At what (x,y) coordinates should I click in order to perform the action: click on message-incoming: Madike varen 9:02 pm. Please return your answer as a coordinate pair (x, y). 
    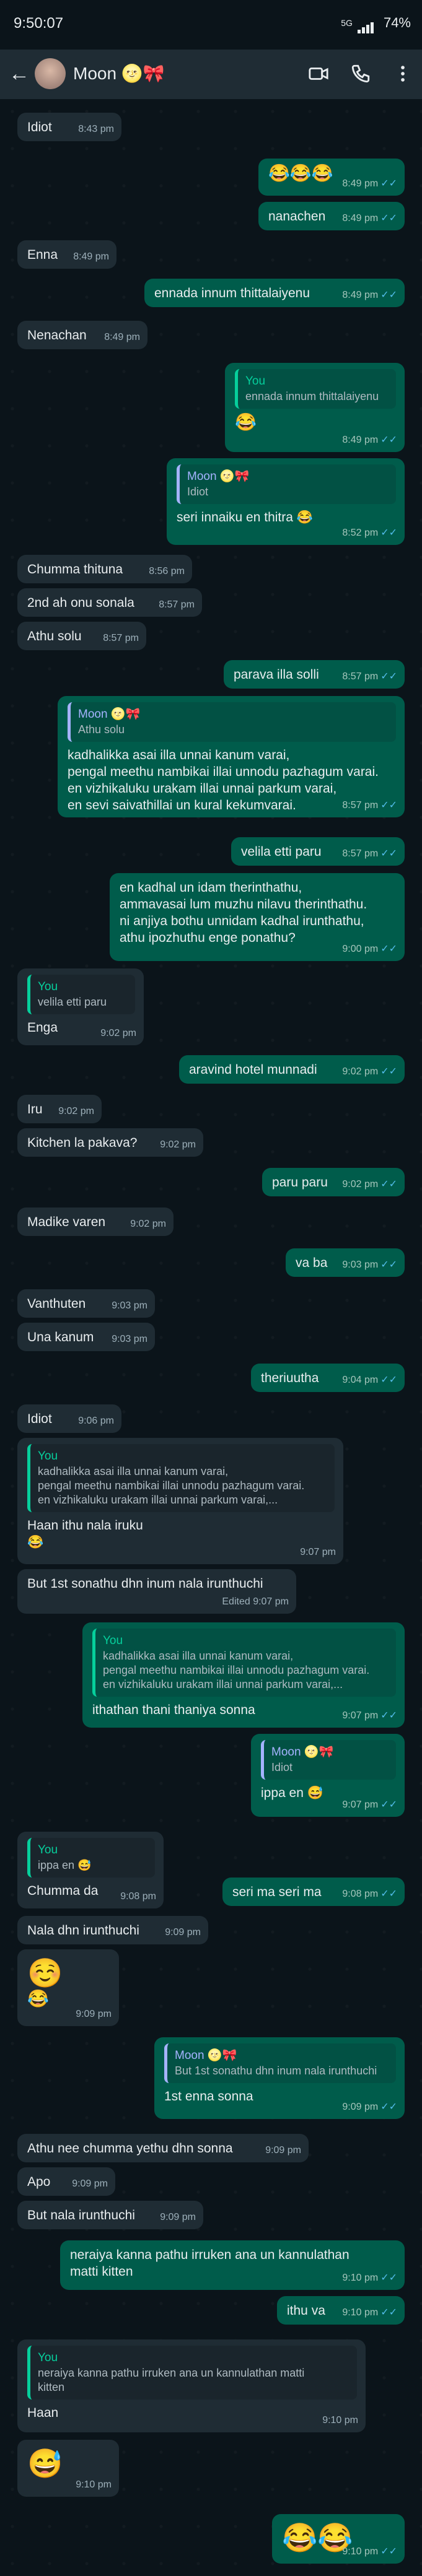
    Looking at the image, I should click on (96, 1222).